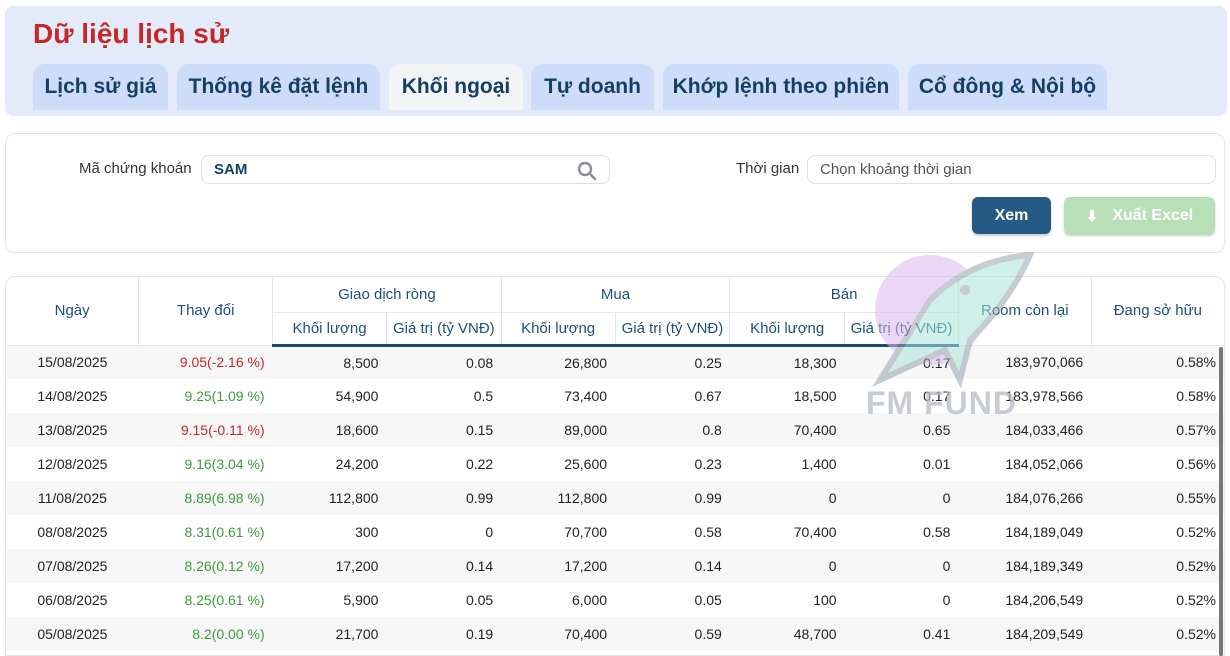 This screenshot has width=1230, height=656. What do you see at coordinates (825, 600) in the screenshot?
I see `cell-sell-volume: 100` at bounding box center [825, 600].